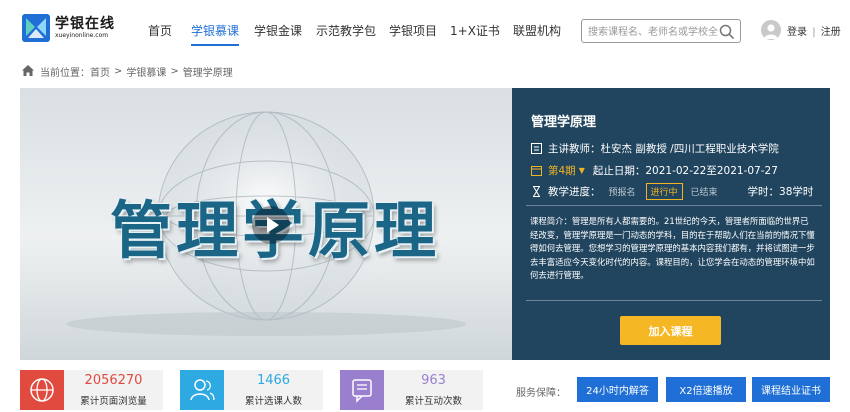 Image resolution: width=850 pixels, height=412 pixels. I want to click on stat-enrollments: 1466 累计选课人数, so click(251, 390).